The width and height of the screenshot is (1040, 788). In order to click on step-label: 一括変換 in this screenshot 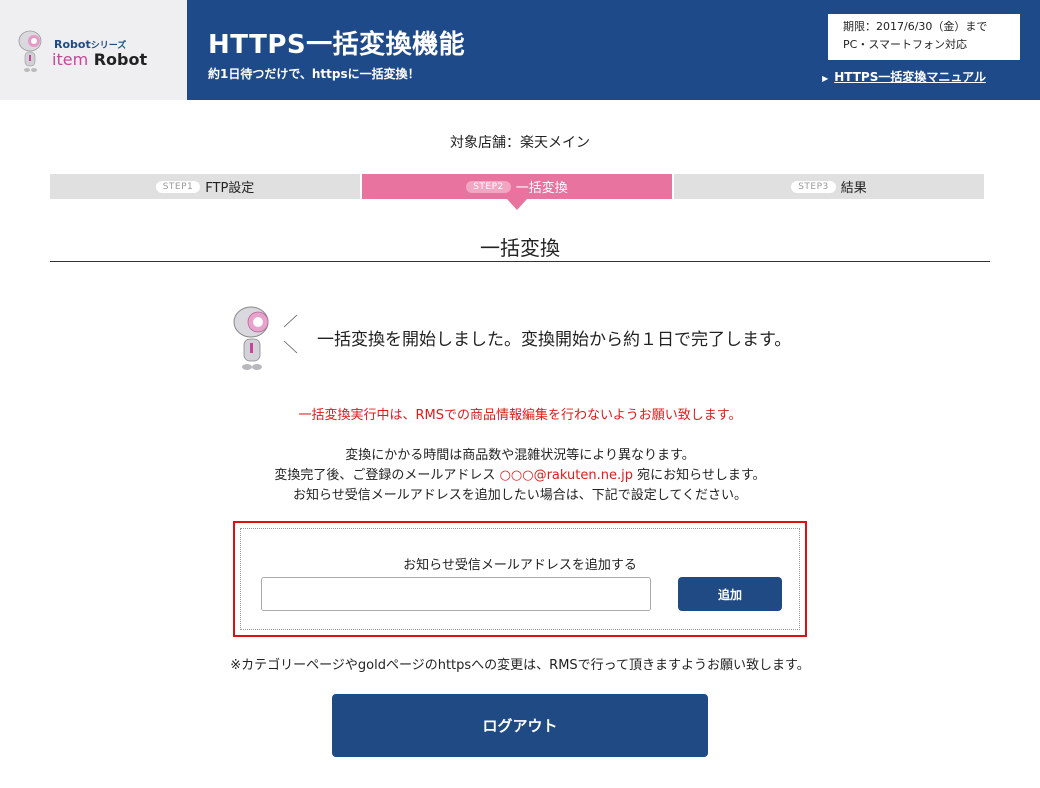, I will do `click(541, 188)`.